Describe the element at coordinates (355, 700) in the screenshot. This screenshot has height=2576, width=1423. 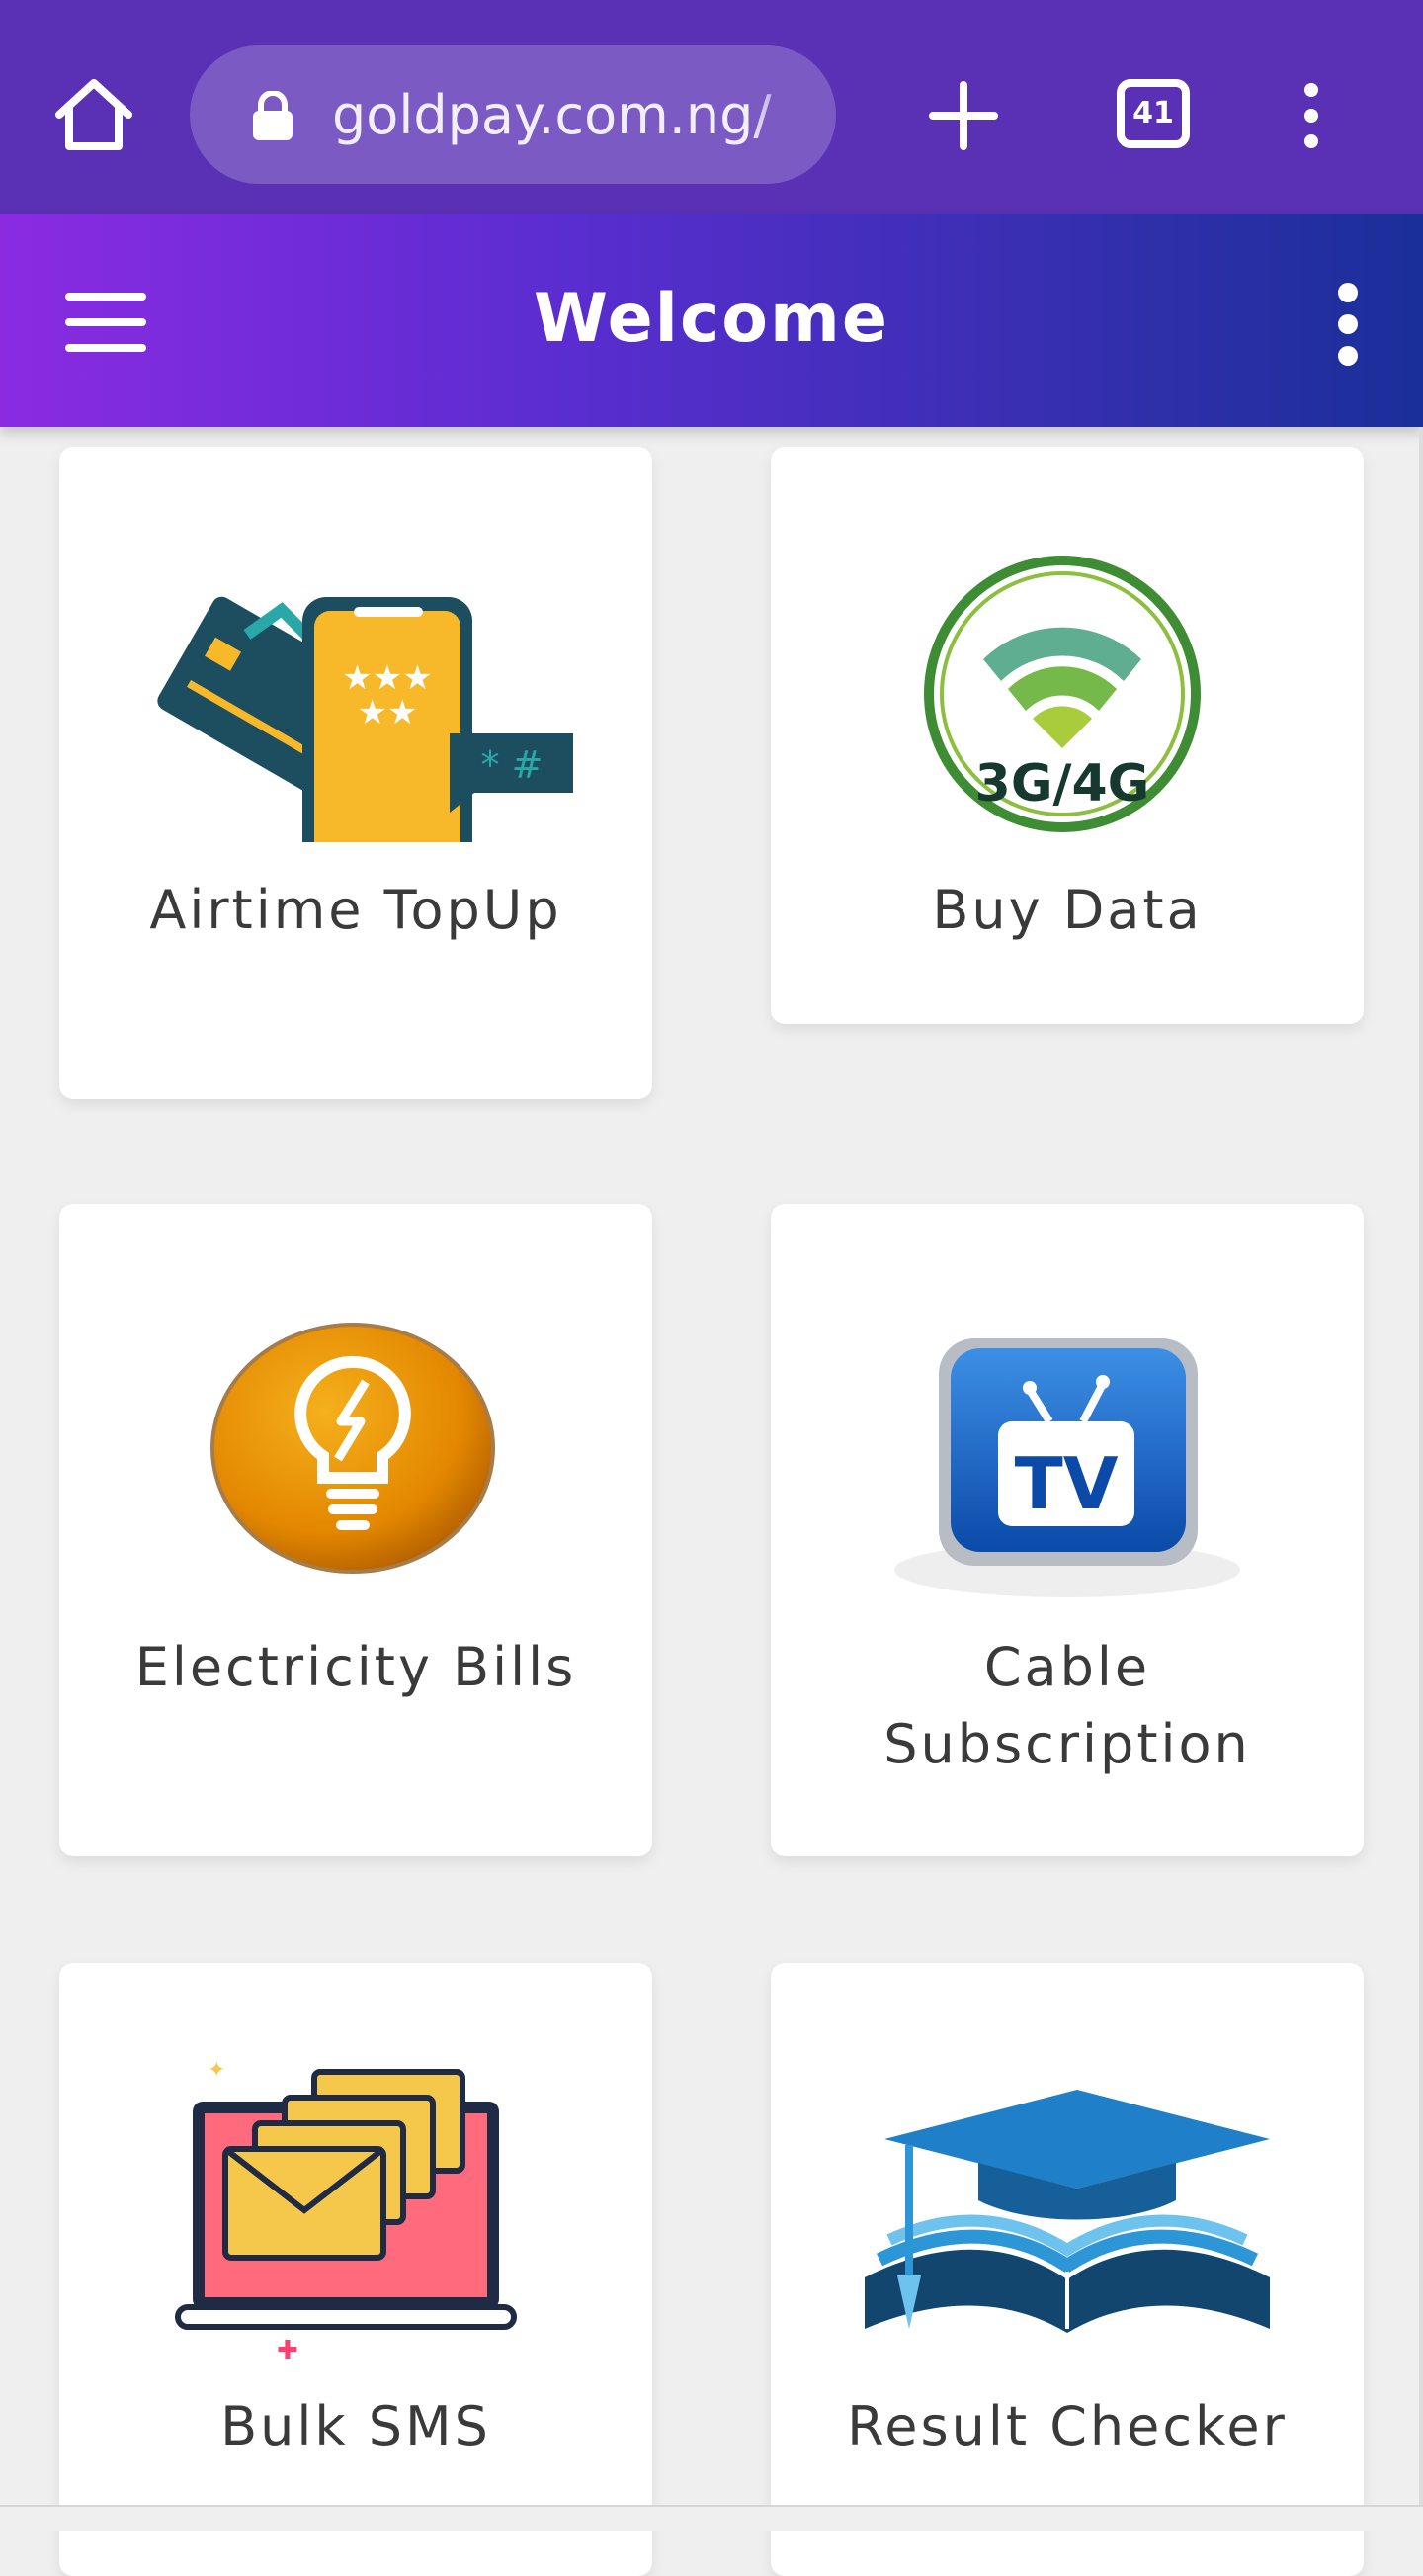
I see `phone-card-icon: ★★★ ★★ * #` at that location.